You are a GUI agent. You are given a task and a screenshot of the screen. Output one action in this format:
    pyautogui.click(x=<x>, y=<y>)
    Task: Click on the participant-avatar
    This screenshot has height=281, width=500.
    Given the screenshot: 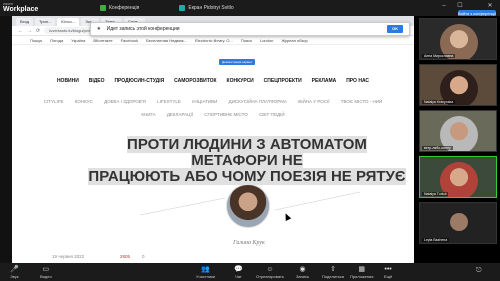 What is the action you would take?
    pyautogui.click(x=459, y=222)
    